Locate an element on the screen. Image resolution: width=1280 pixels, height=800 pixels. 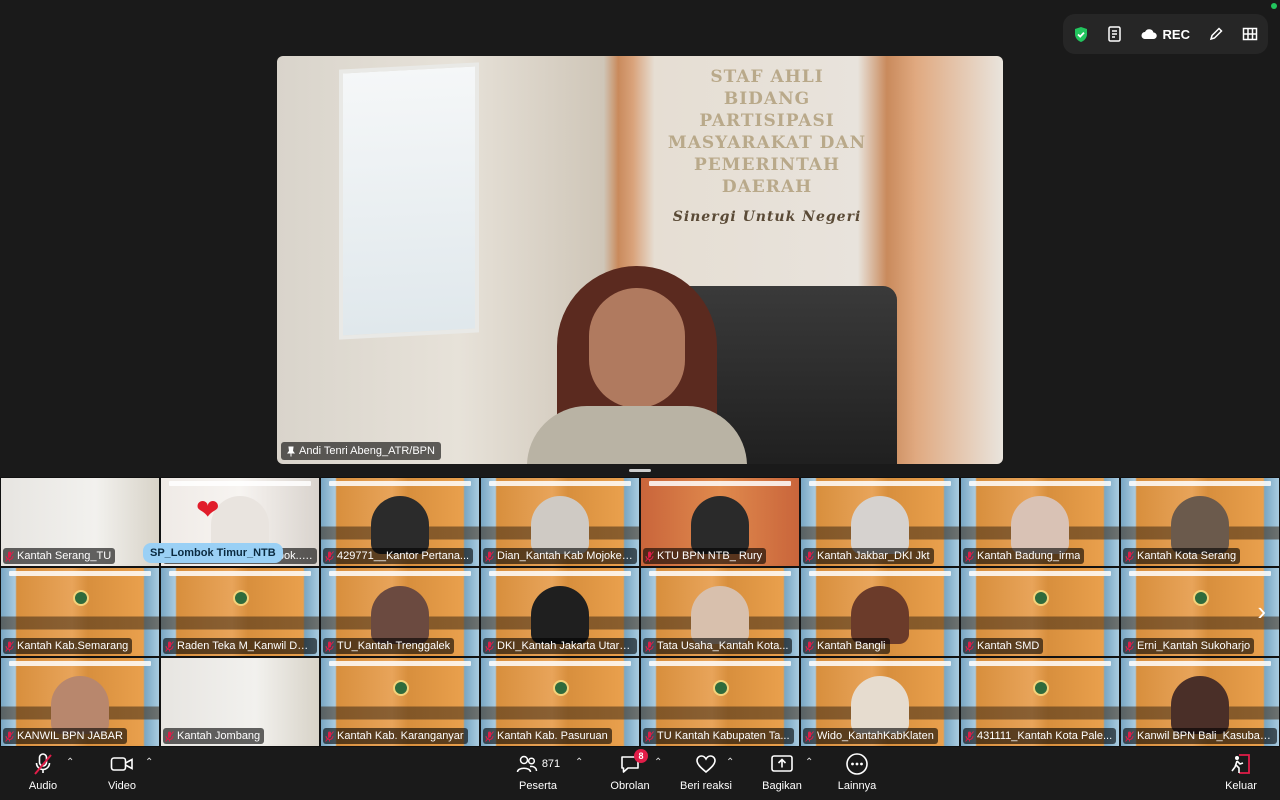
more-button: Lainnya is located at coordinates (857, 774).